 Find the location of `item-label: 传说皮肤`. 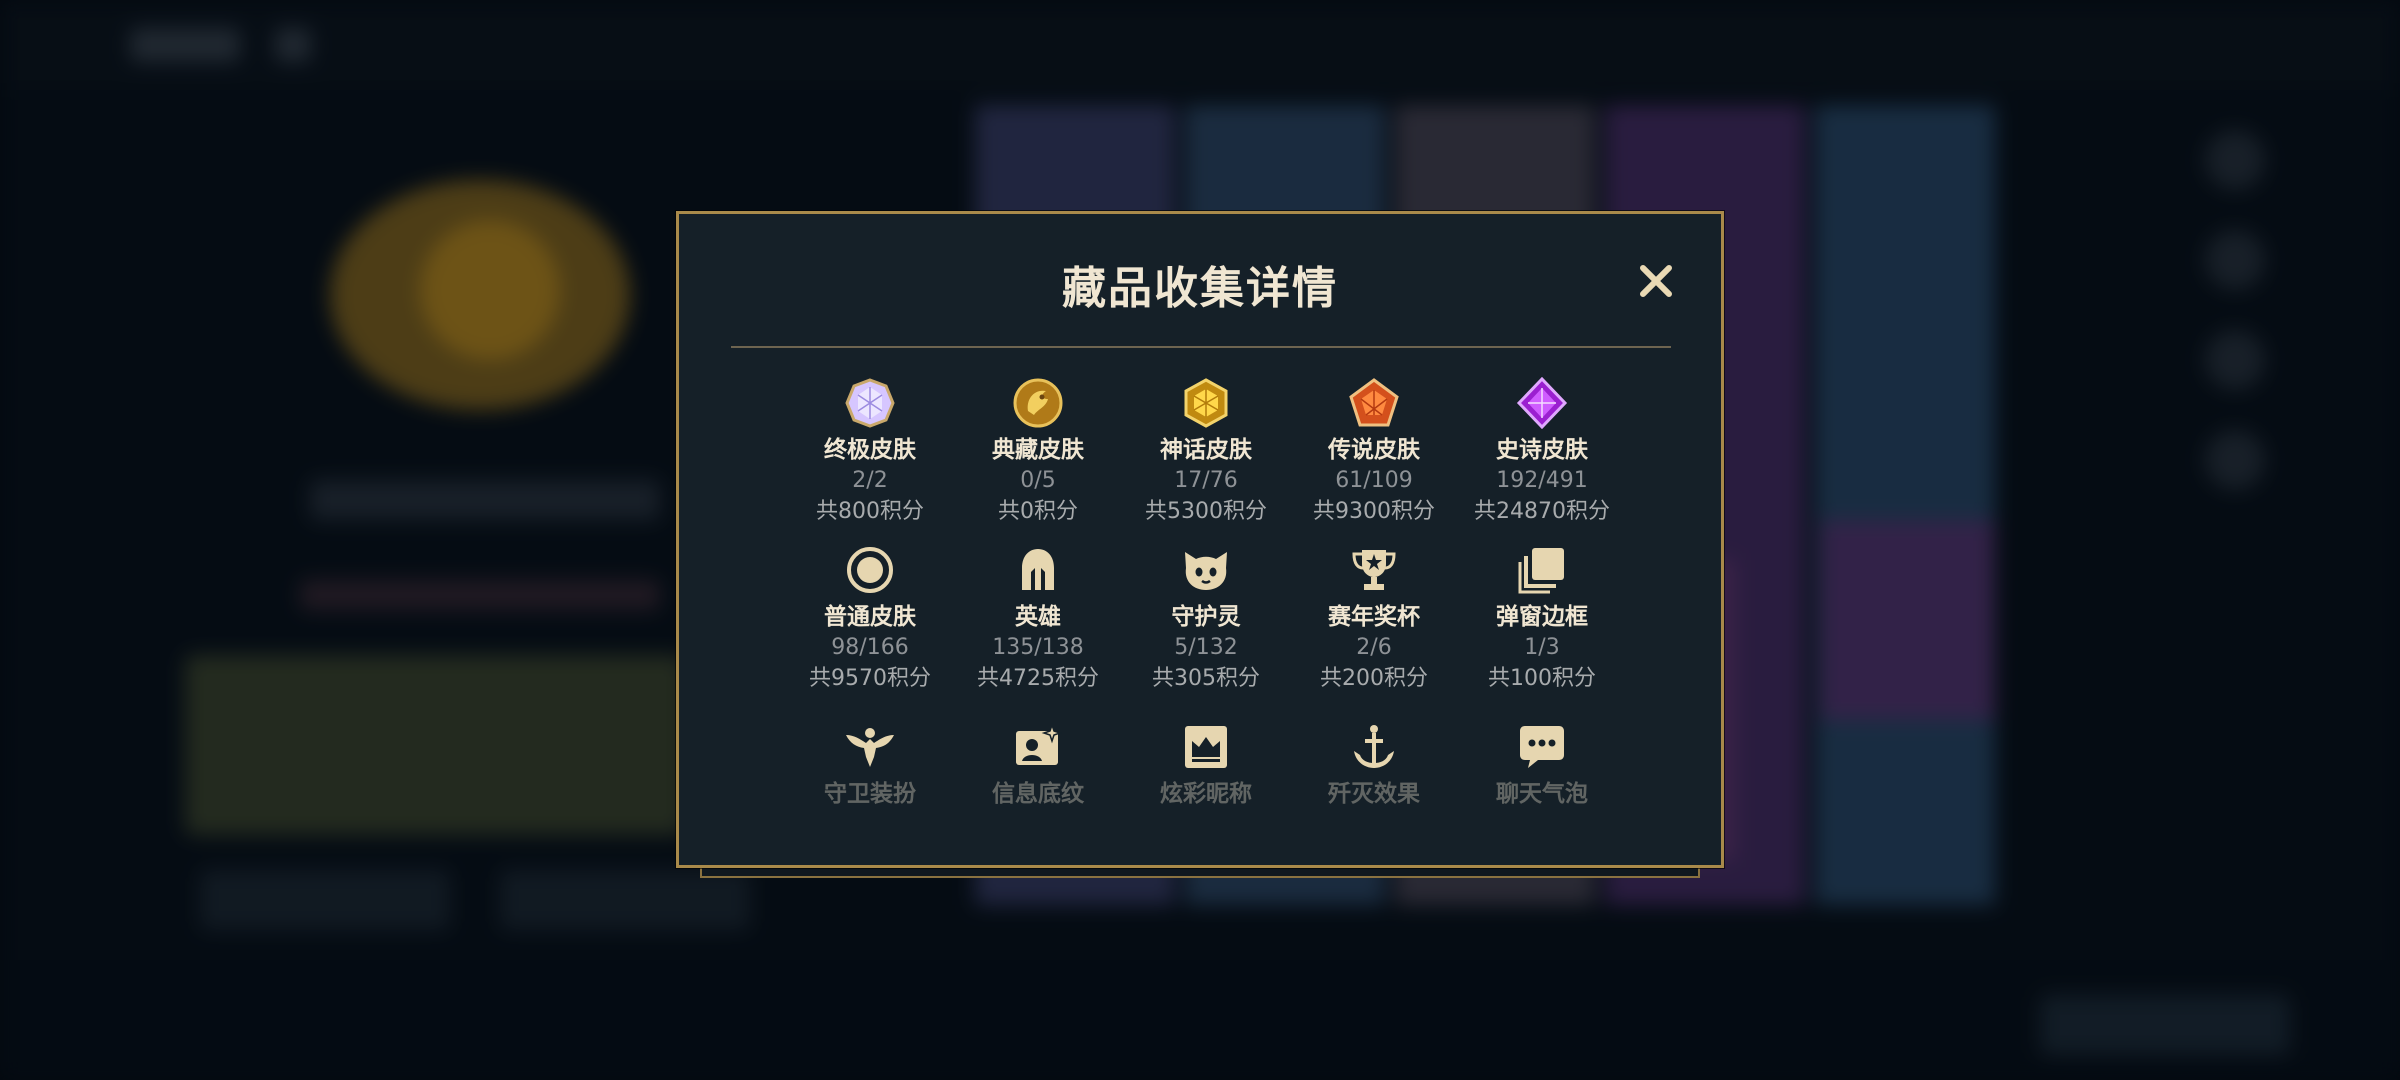

item-label: 传说皮肤 is located at coordinates (1374, 450).